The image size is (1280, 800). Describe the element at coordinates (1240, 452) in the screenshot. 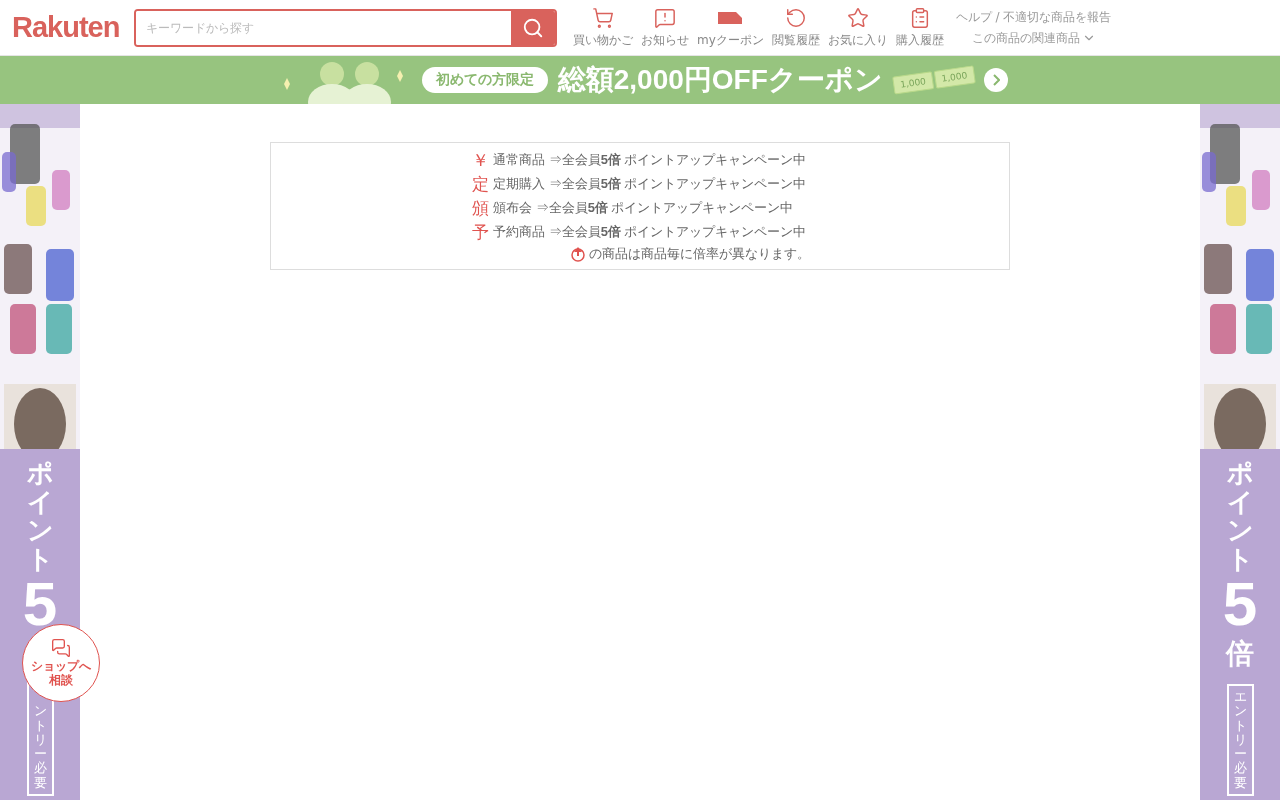

I see `side-banner: ポイント 5 倍 エントリー必要` at that location.